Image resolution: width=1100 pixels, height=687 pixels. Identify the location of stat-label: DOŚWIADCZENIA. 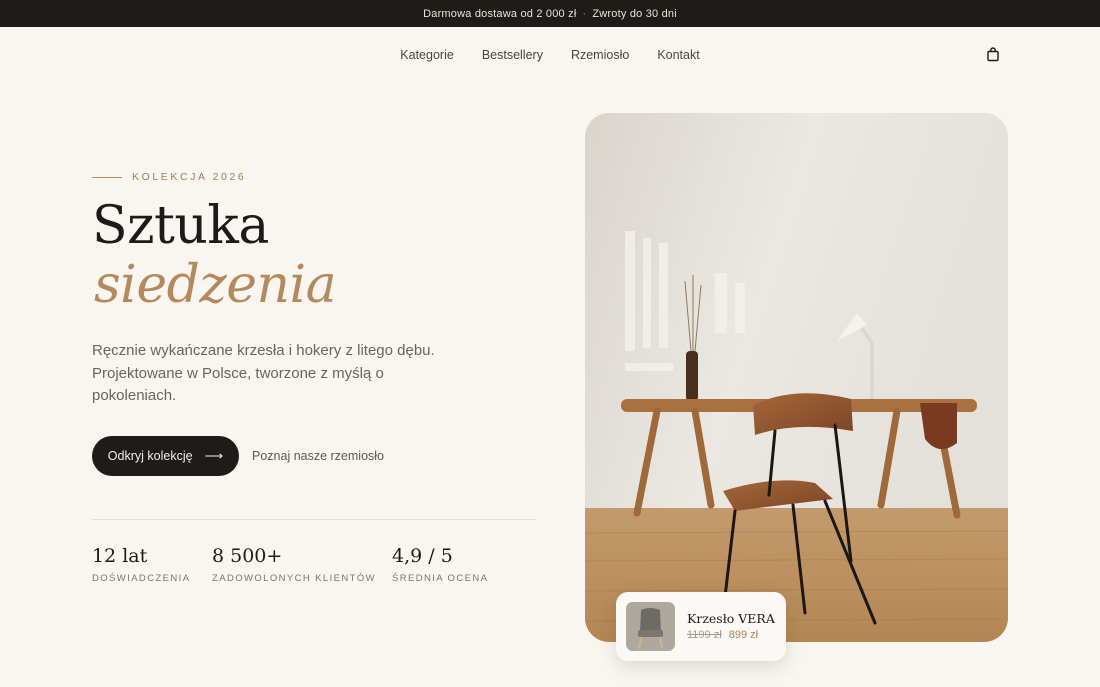
(141, 578).